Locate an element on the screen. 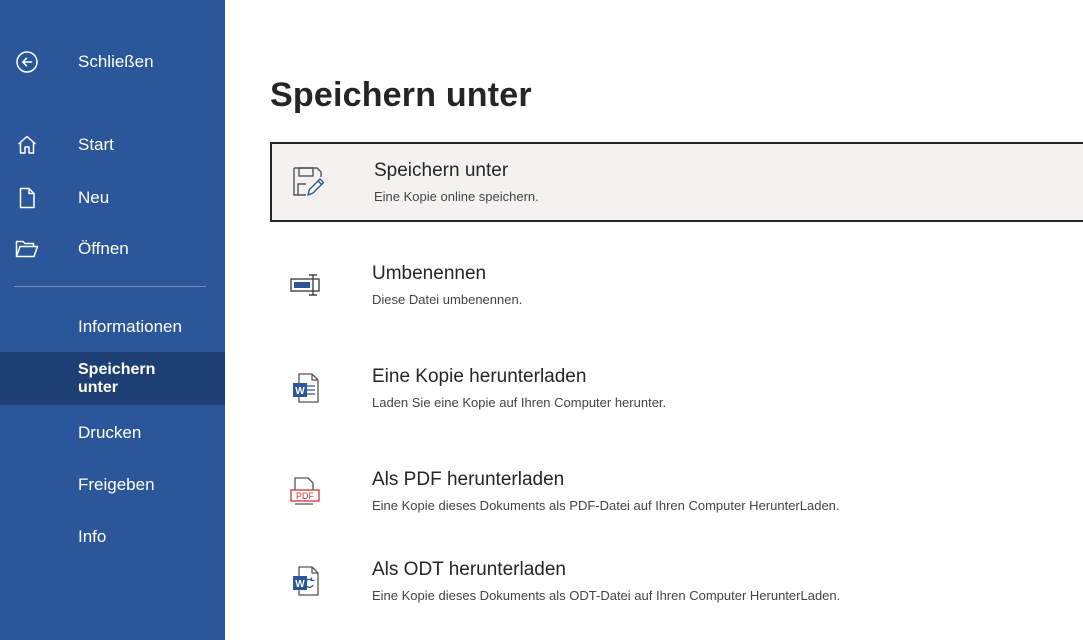 This screenshot has width=1083, height=640. sidebar-item-label: Neu is located at coordinates (94, 197).